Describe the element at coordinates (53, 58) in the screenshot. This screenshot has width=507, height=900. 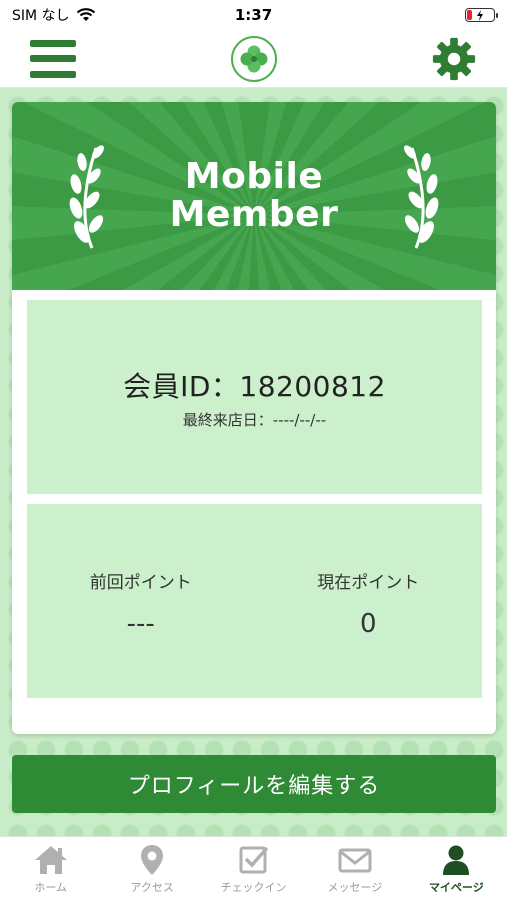
I see `hamburger-menu-icon` at that location.